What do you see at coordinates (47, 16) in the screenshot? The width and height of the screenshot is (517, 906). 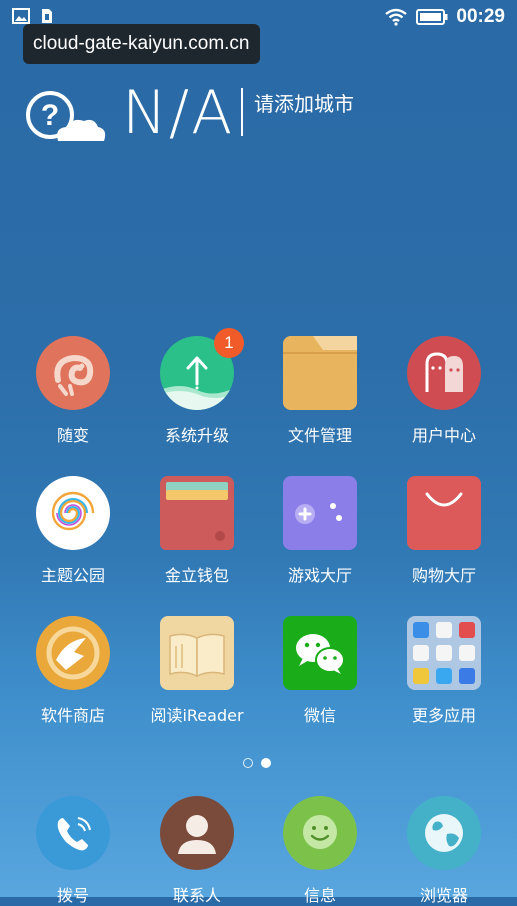 I see `sim-card-icon` at bounding box center [47, 16].